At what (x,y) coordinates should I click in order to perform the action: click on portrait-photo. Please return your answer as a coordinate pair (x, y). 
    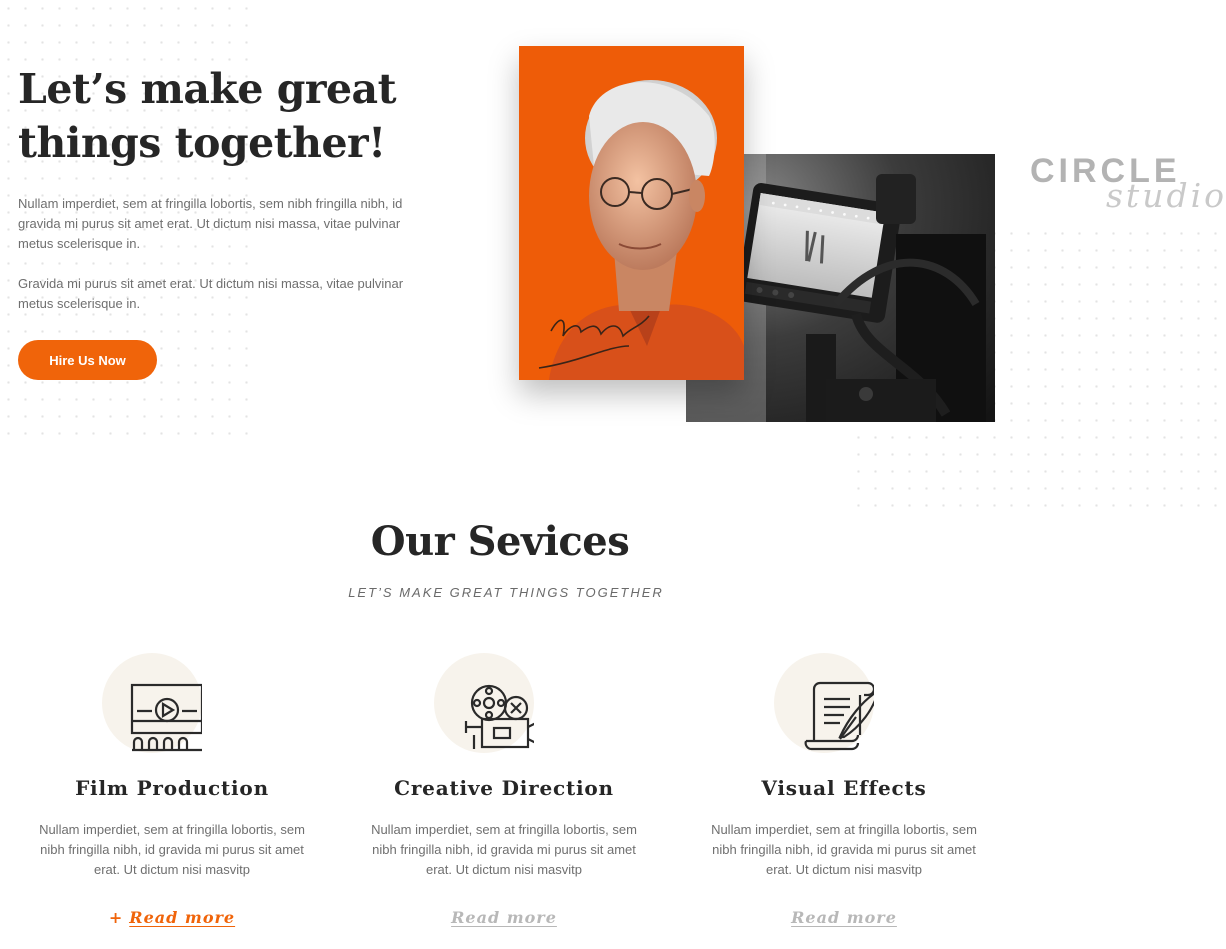
    Looking at the image, I should click on (631, 213).